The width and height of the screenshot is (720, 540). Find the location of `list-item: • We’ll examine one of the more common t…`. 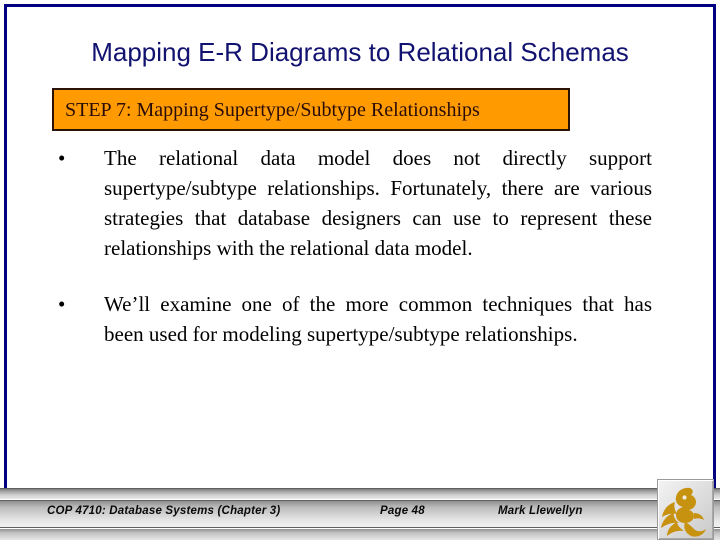

list-item: • We’ll examine one of the more common t… is located at coordinates (352, 319).